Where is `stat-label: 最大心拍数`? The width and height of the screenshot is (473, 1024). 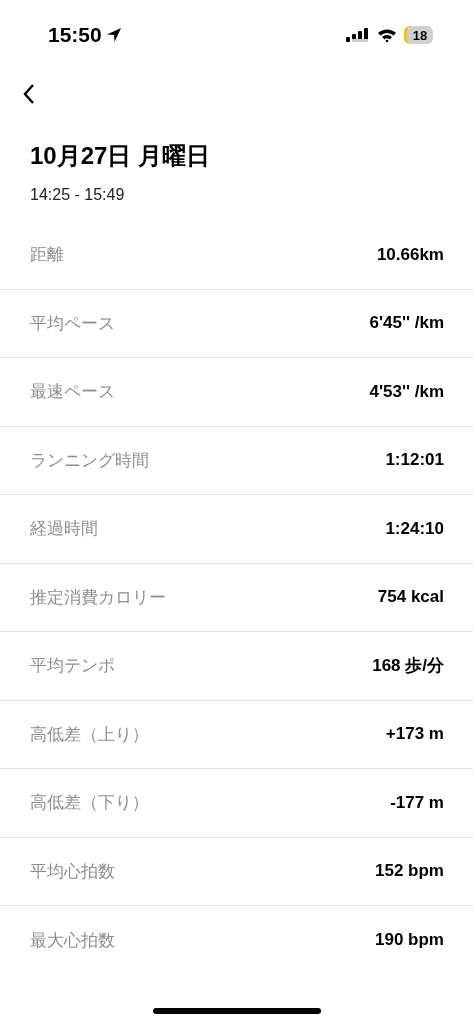 stat-label: 最大心拍数 is located at coordinates (72, 940).